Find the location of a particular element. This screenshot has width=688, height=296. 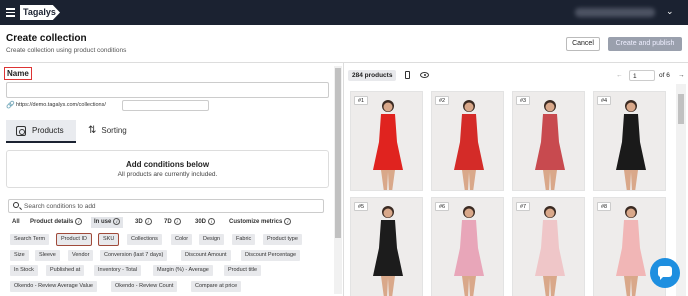

product-card: #3 is located at coordinates (548, 141).